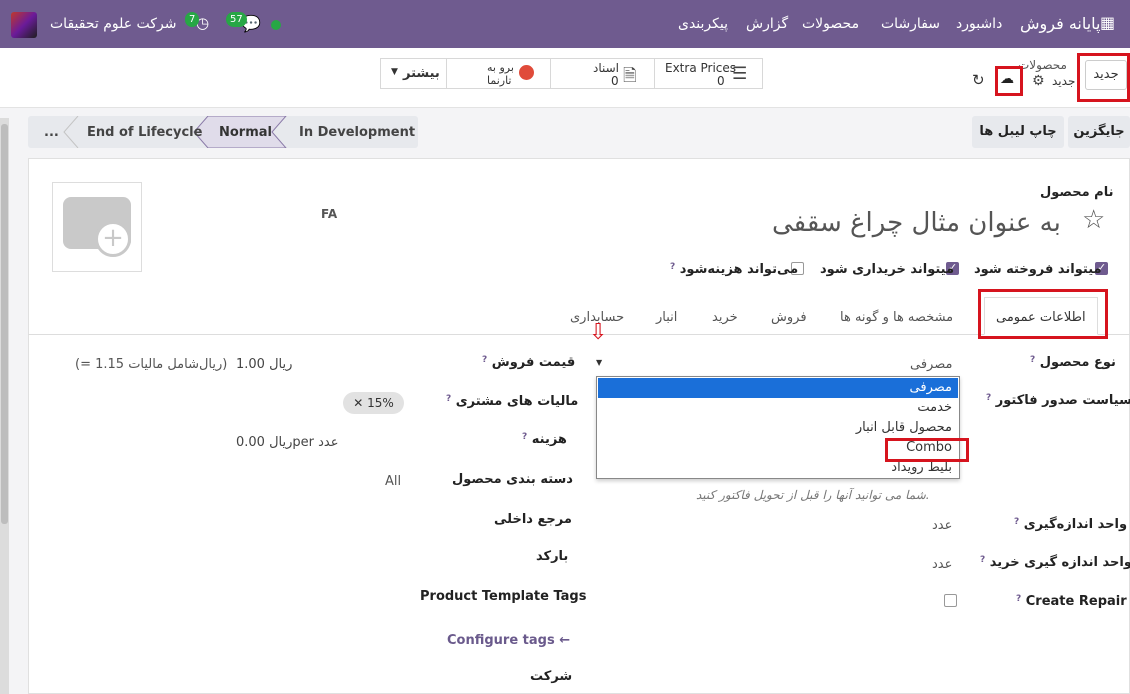 The height and width of the screenshot is (694, 1130). I want to click on website-line1: برو به, so click(500, 67).